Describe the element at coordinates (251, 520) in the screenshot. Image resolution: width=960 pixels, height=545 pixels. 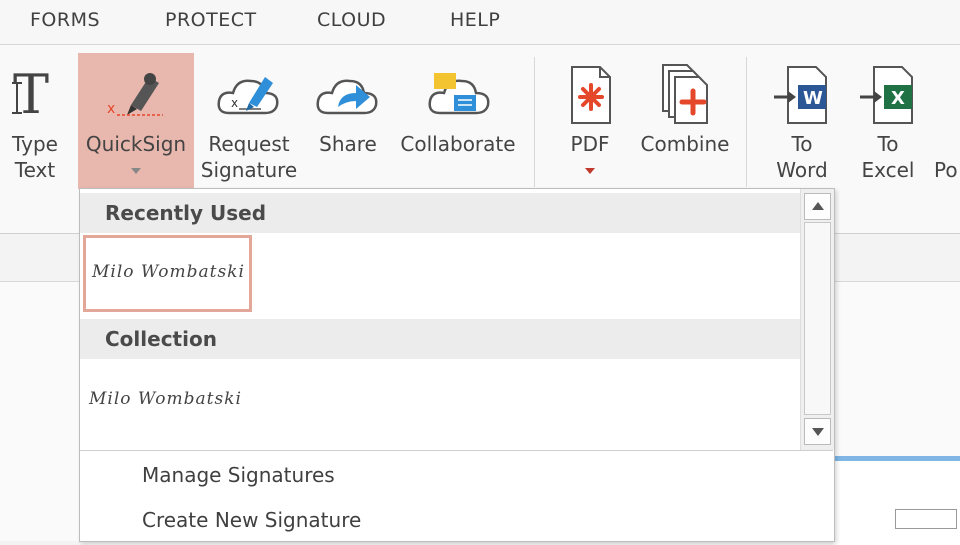
I see `create-new-signature-item: Create New Signature` at that location.